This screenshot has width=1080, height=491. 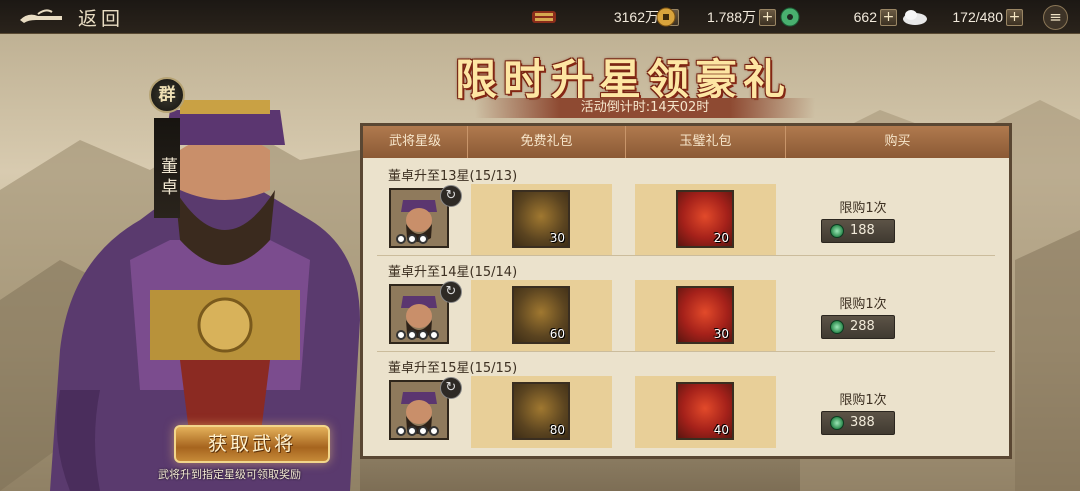 I want to click on resource-jade: 662 +, so click(x=838, y=17).